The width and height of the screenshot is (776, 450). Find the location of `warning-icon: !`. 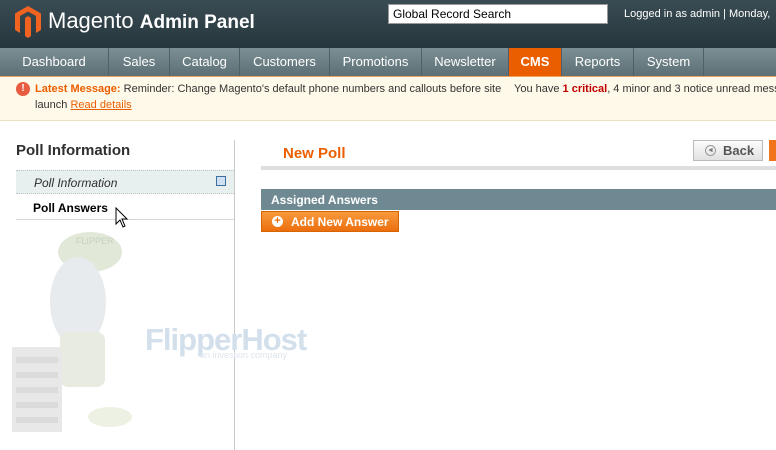

warning-icon: ! is located at coordinates (23, 89).